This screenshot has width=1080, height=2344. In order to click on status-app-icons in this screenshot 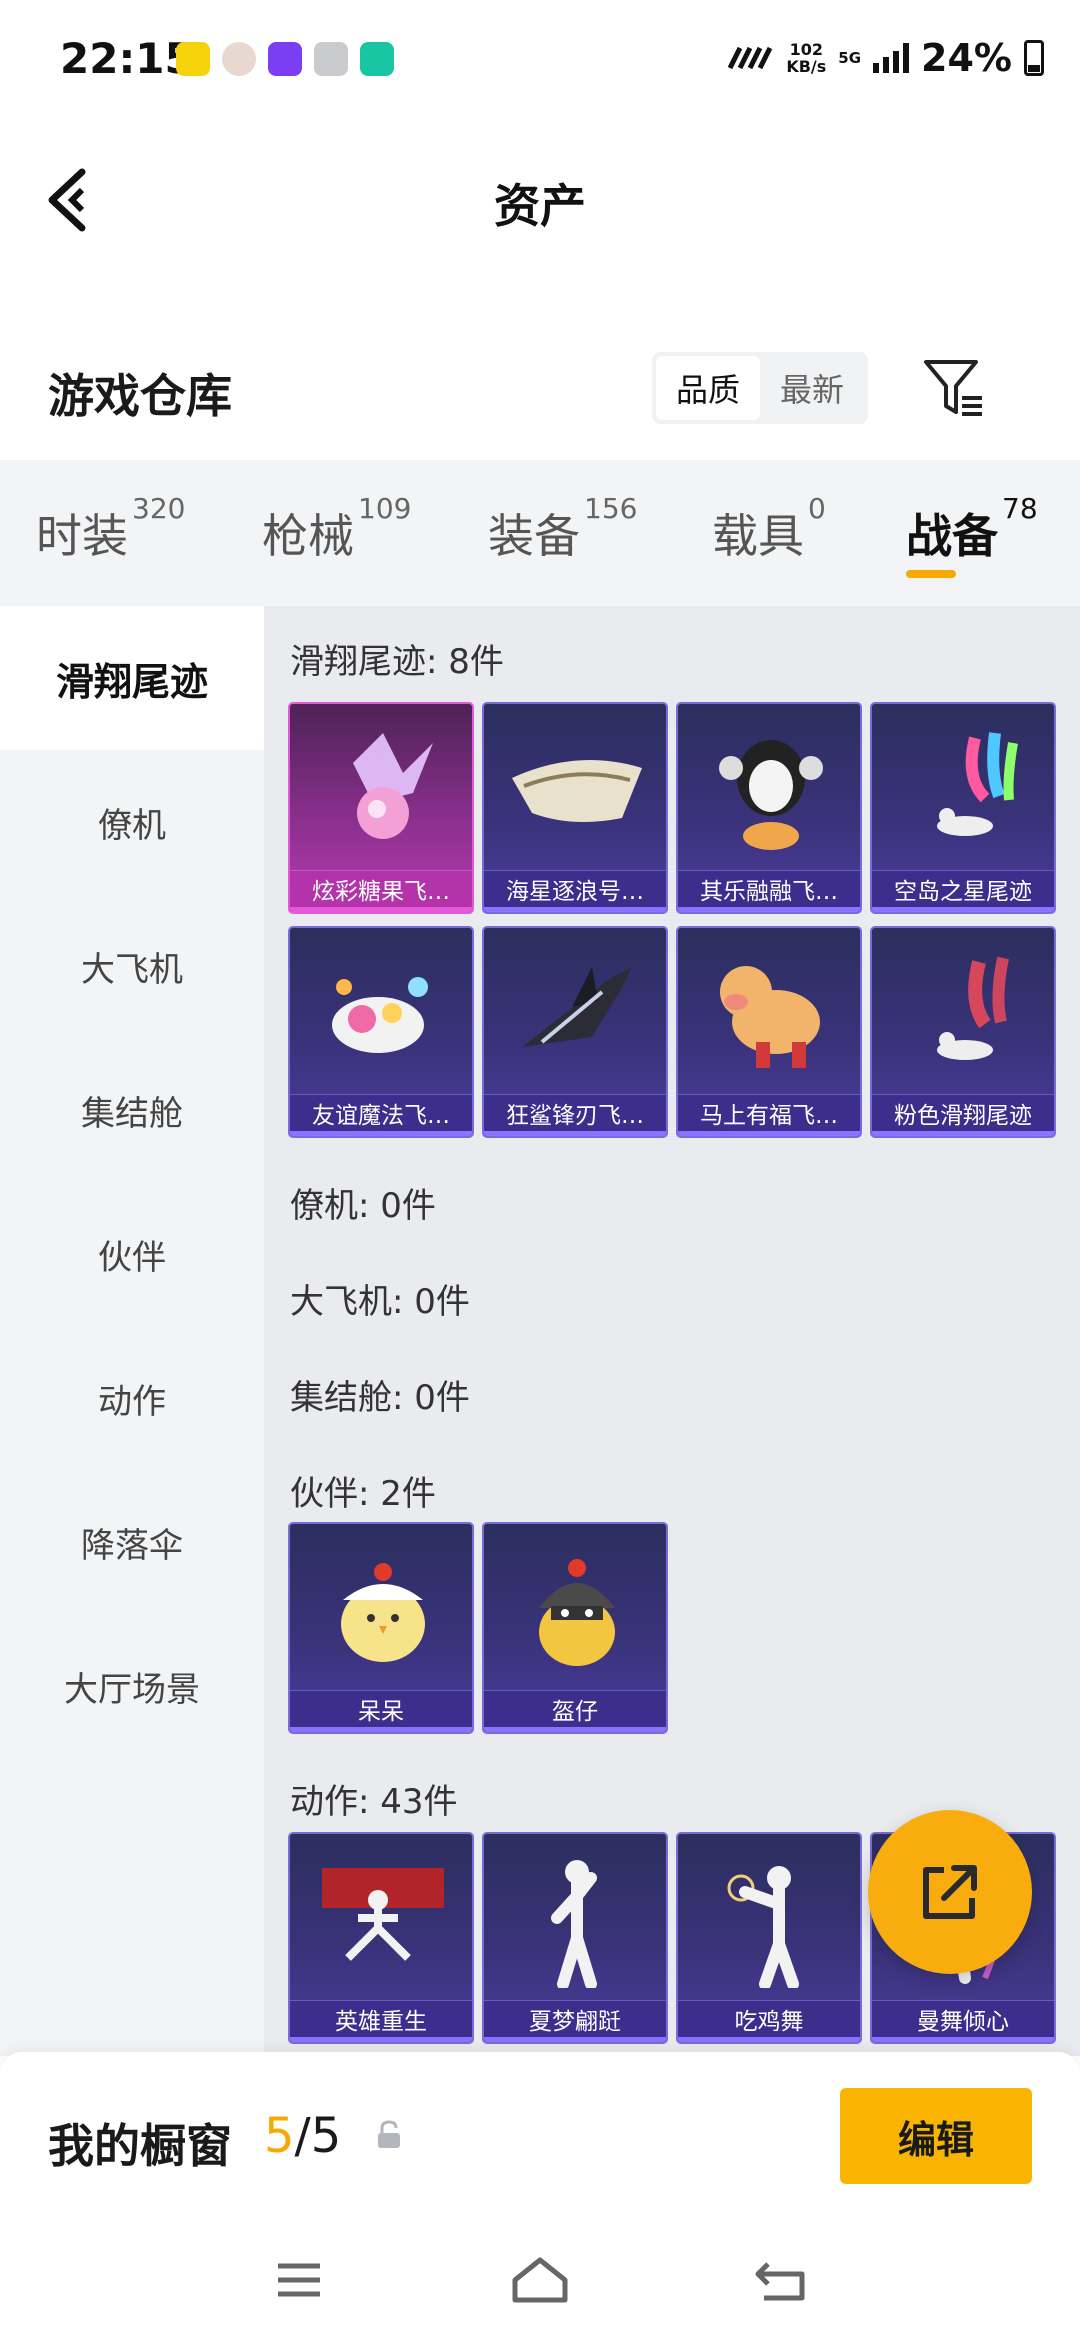, I will do `click(285, 59)`.